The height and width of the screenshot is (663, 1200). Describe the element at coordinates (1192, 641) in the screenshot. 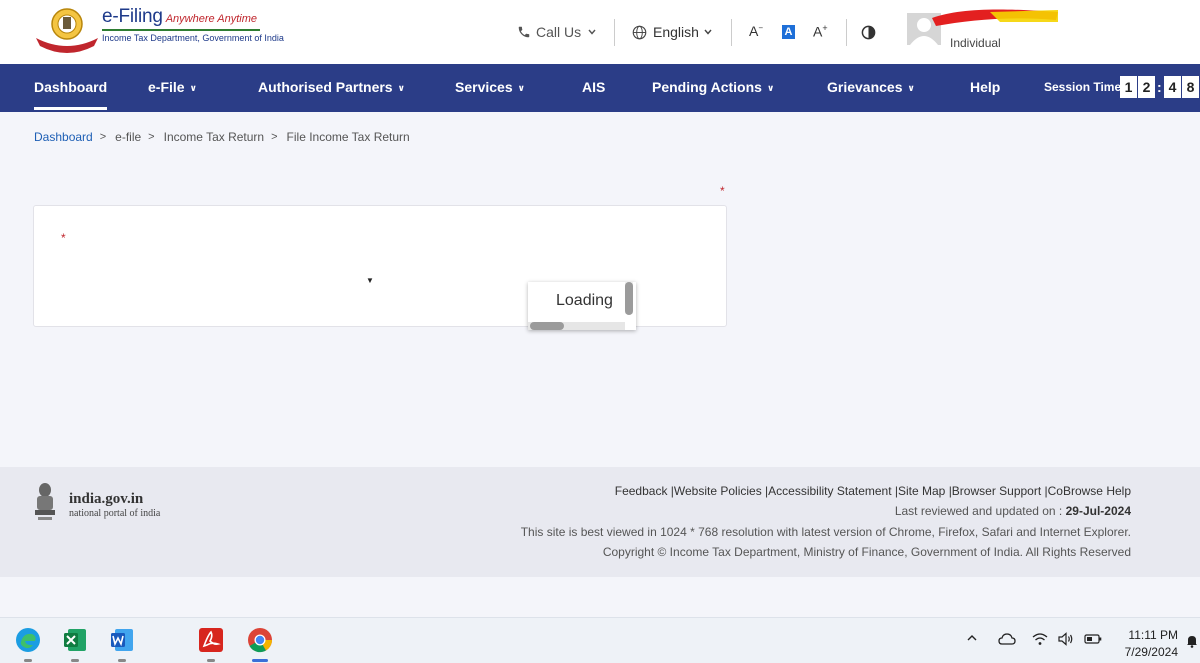

I see `notification-bell-icon` at that location.